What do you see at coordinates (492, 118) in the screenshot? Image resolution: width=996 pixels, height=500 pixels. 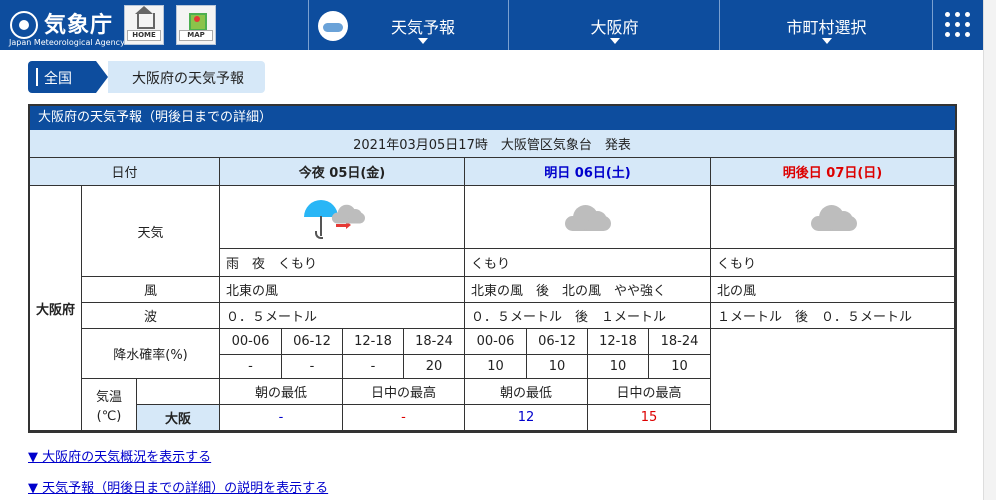 I see `forecast-title: 大阪府の天気予報（明後日までの詳細）` at bounding box center [492, 118].